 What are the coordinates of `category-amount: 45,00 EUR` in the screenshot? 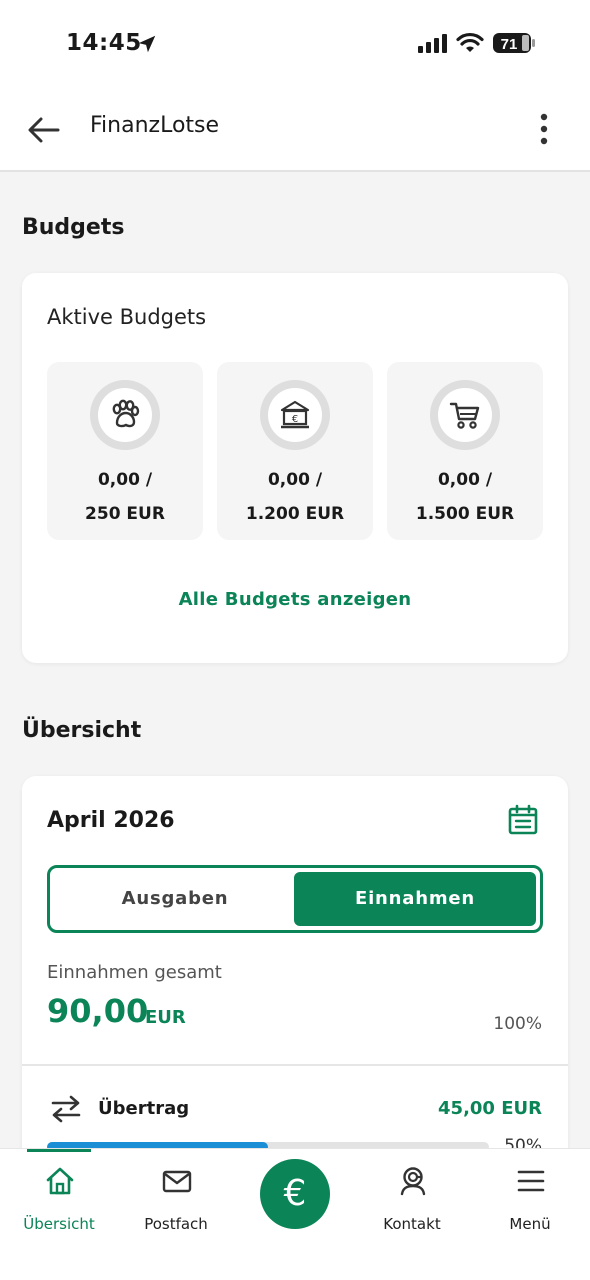 It's located at (490, 1108).